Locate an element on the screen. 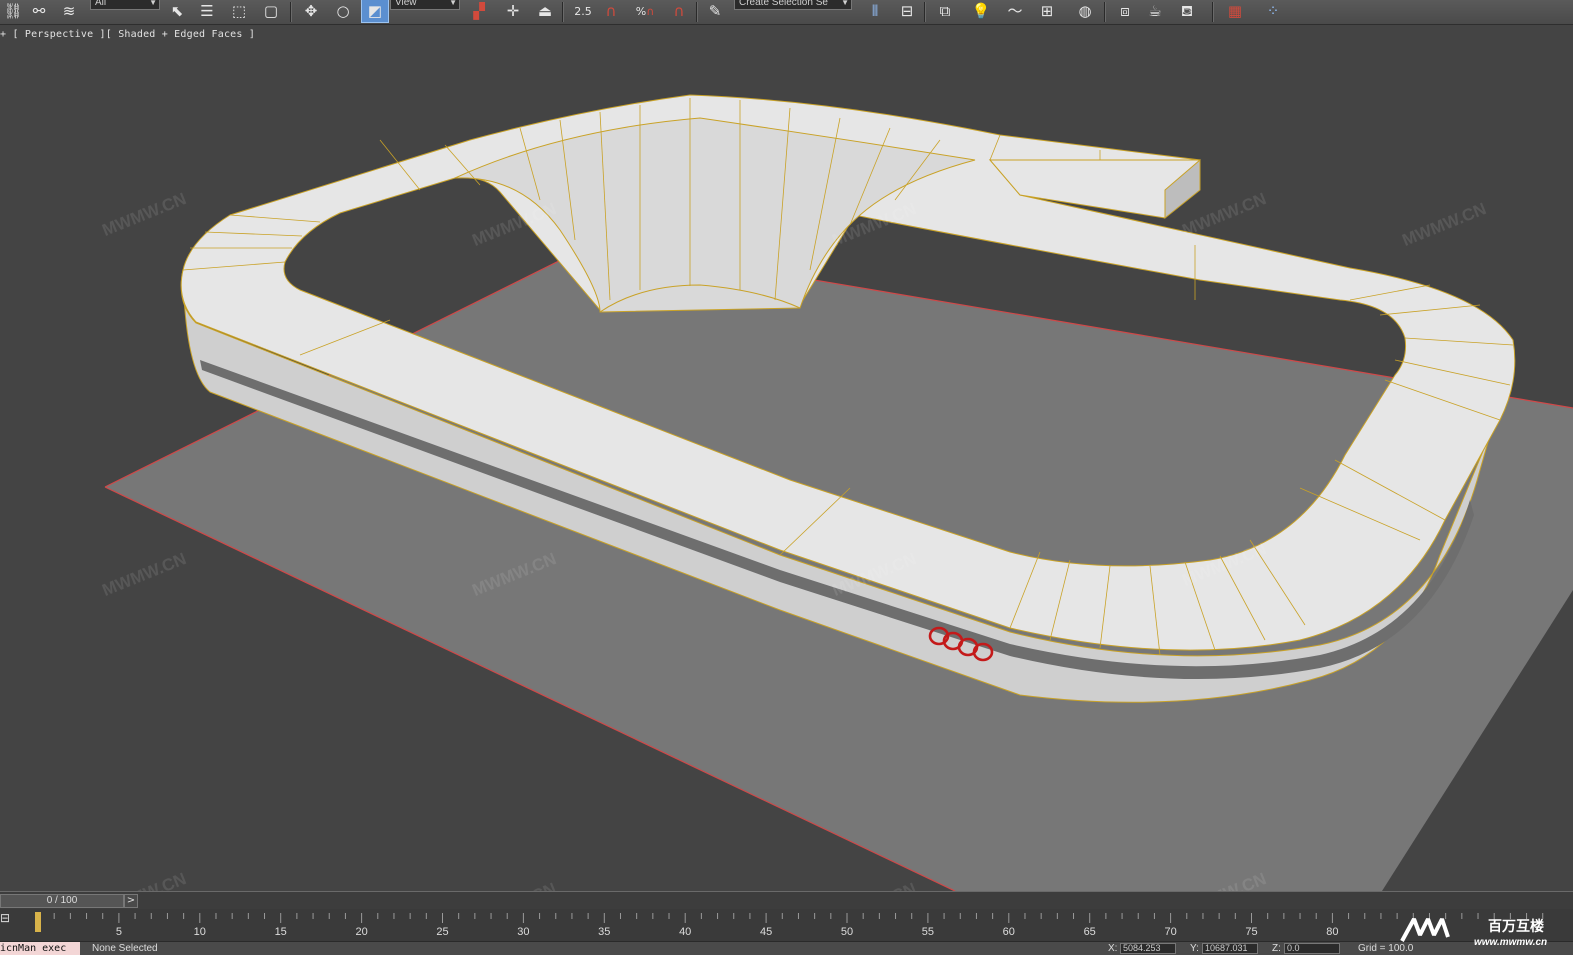  reference-coordinate-dropdown: View ▼ is located at coordinates (425, 5).